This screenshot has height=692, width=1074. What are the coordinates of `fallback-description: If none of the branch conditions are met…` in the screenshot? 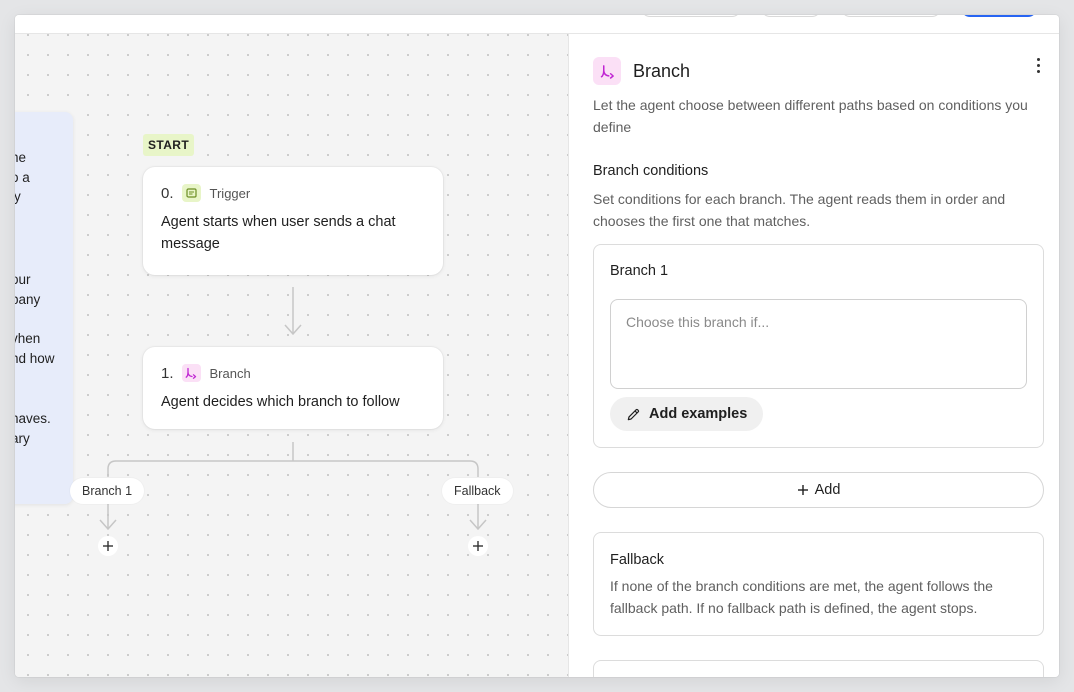 It's located at (801, 597).